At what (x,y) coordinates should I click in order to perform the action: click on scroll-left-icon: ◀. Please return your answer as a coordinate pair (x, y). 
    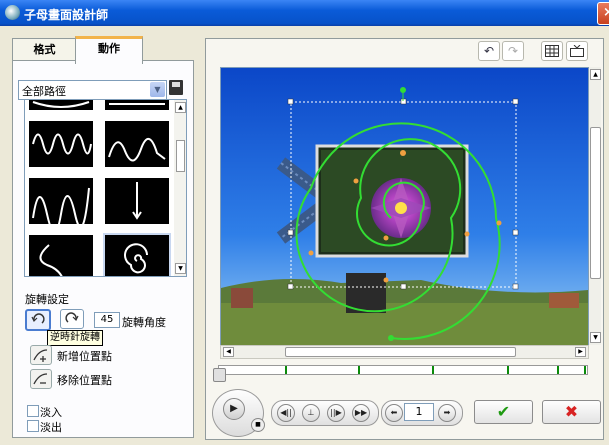
    Looking at the image, I should click on (228, 352).